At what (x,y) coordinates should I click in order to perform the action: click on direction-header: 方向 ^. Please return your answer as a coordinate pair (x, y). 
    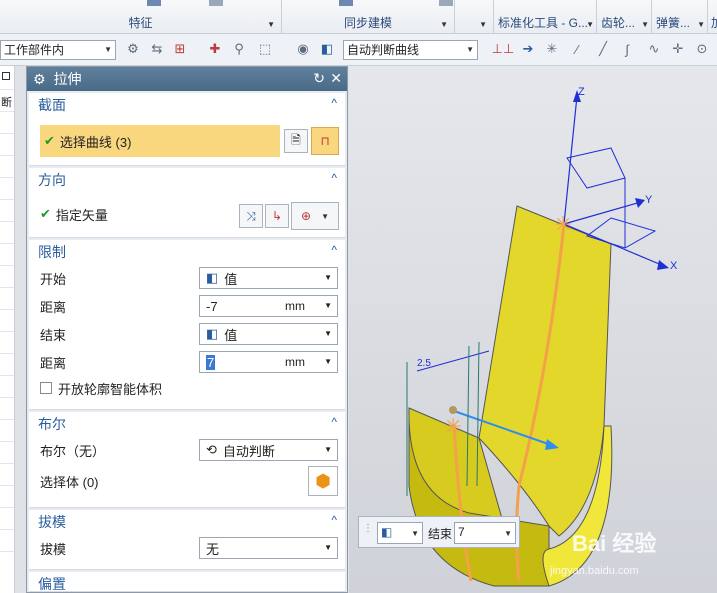
    Looking at the image, I should click on (187, 180).